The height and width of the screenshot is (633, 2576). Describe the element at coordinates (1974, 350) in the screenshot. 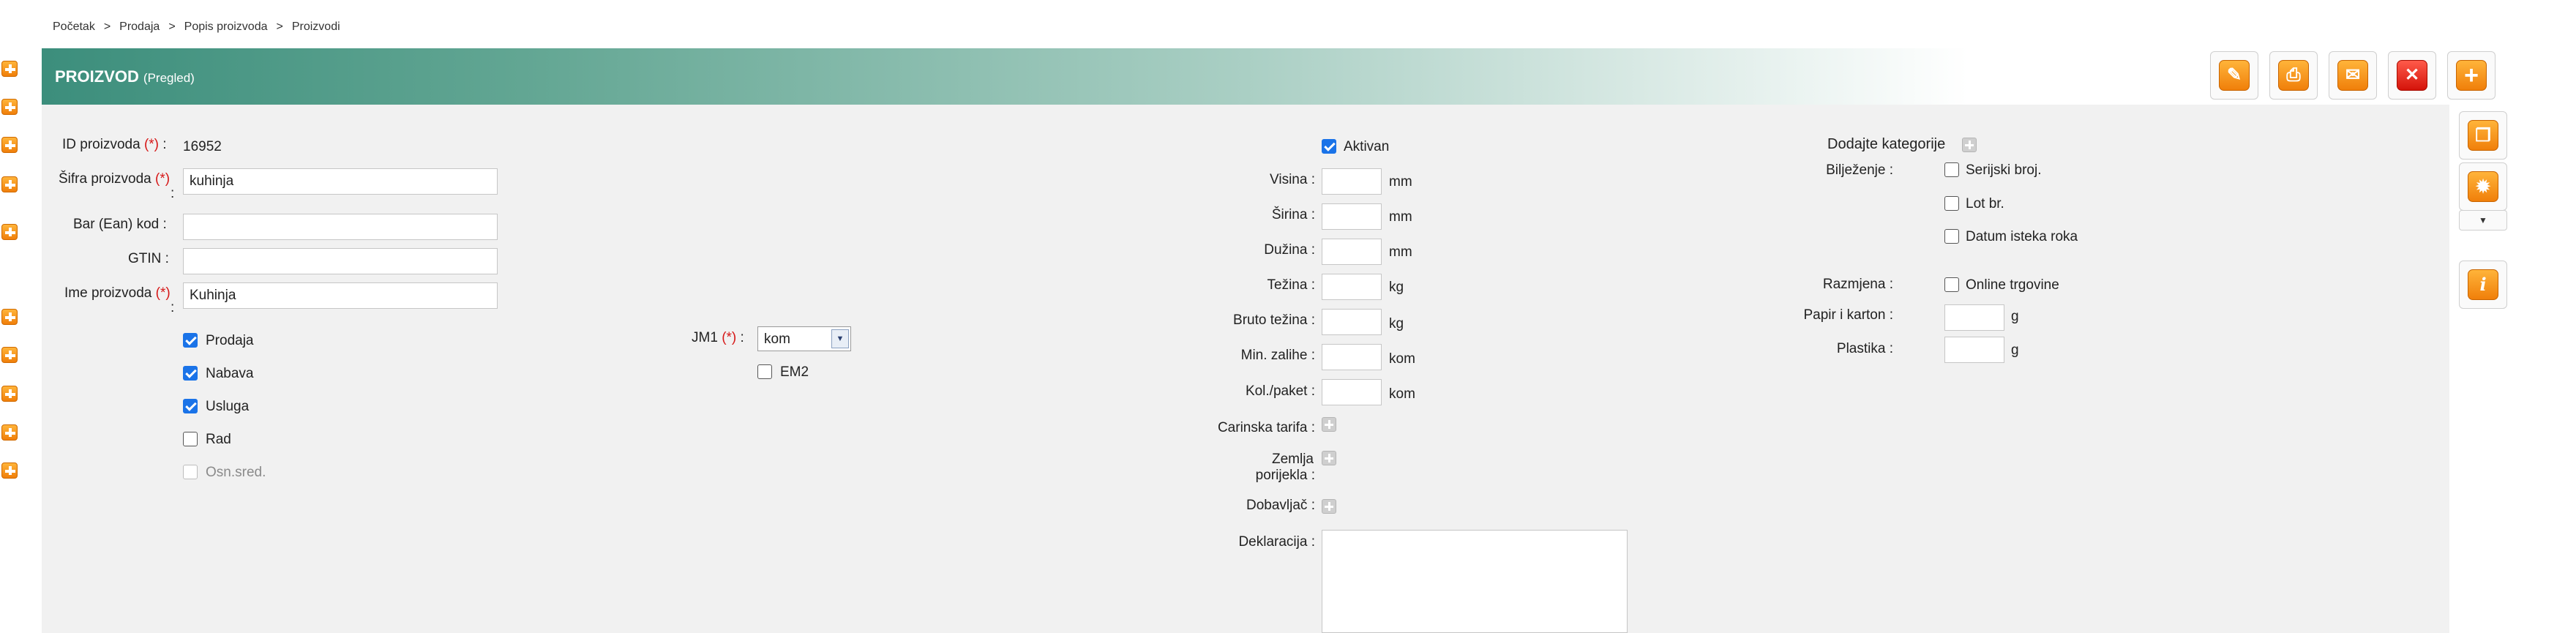

I see `plastika-input` at that location.